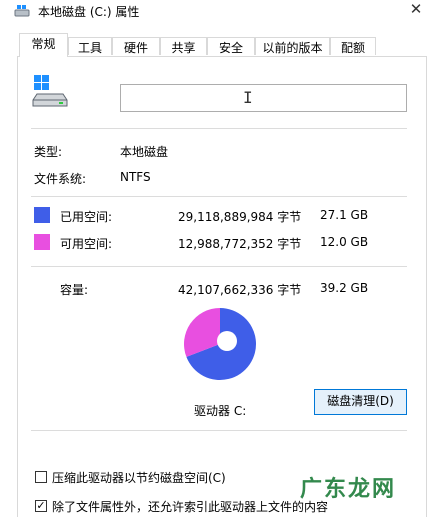 The width and height of the screenshot is (439, 517). What do you see at coordinates (240, 217) in the screenshot?
I see `used-space-bytes: 29,118,889,984 字节` at bounding box center [240, 217].